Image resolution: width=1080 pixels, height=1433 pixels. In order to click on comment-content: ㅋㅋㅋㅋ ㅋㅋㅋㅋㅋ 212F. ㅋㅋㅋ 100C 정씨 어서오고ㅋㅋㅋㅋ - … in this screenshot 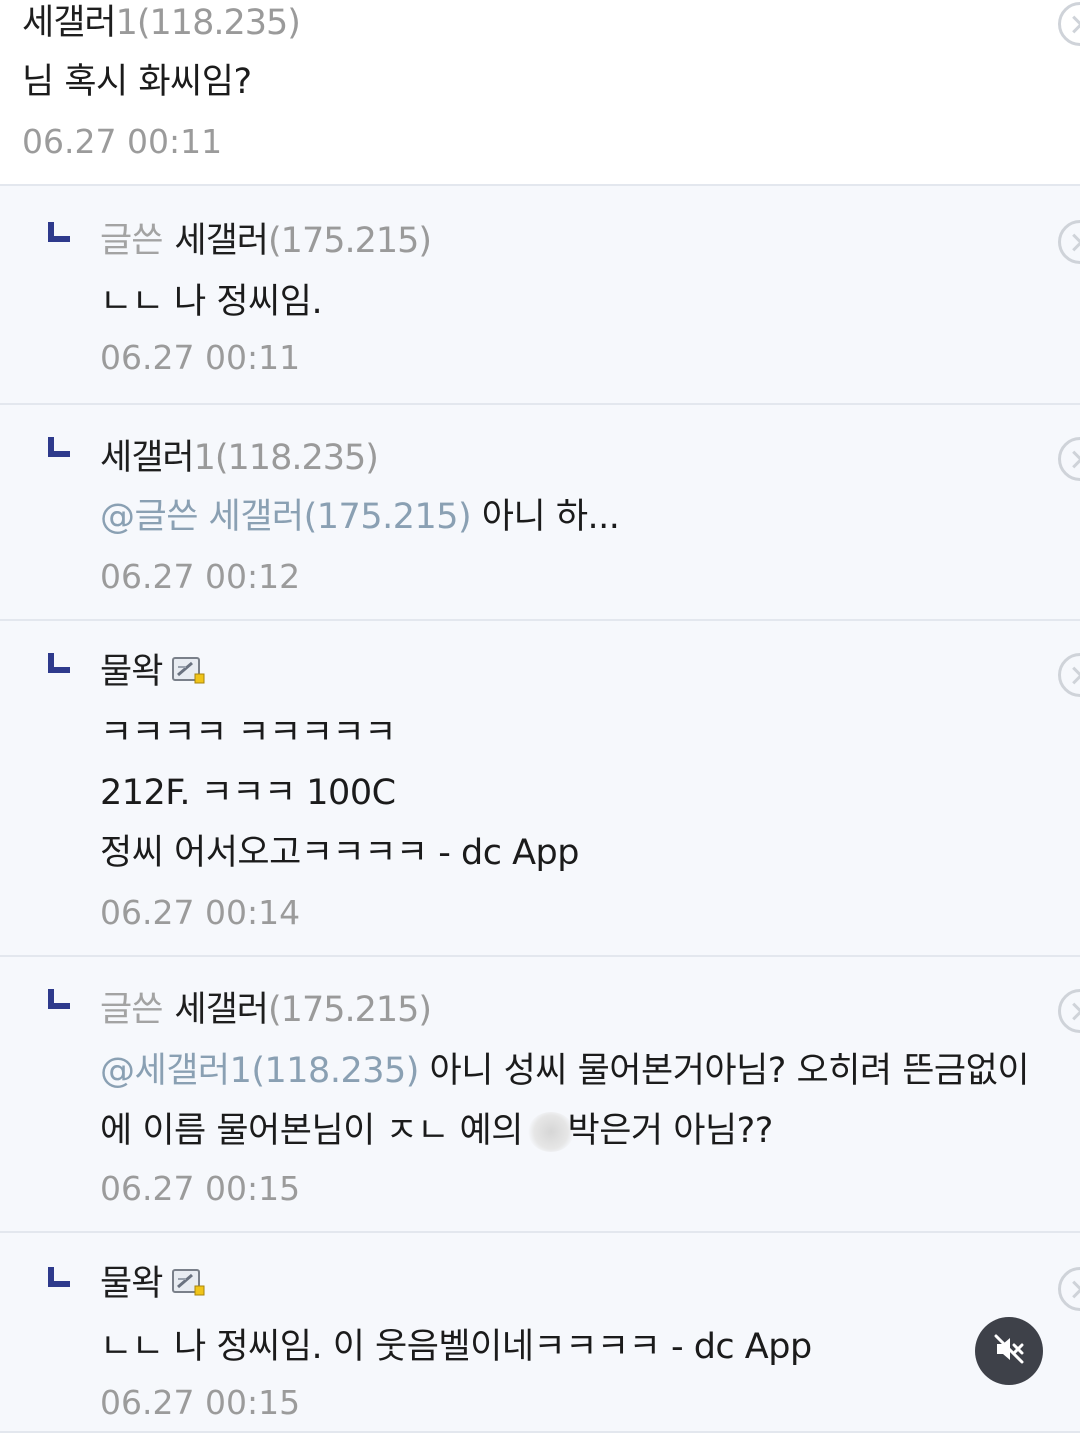, I will do `click(339, 793)`.